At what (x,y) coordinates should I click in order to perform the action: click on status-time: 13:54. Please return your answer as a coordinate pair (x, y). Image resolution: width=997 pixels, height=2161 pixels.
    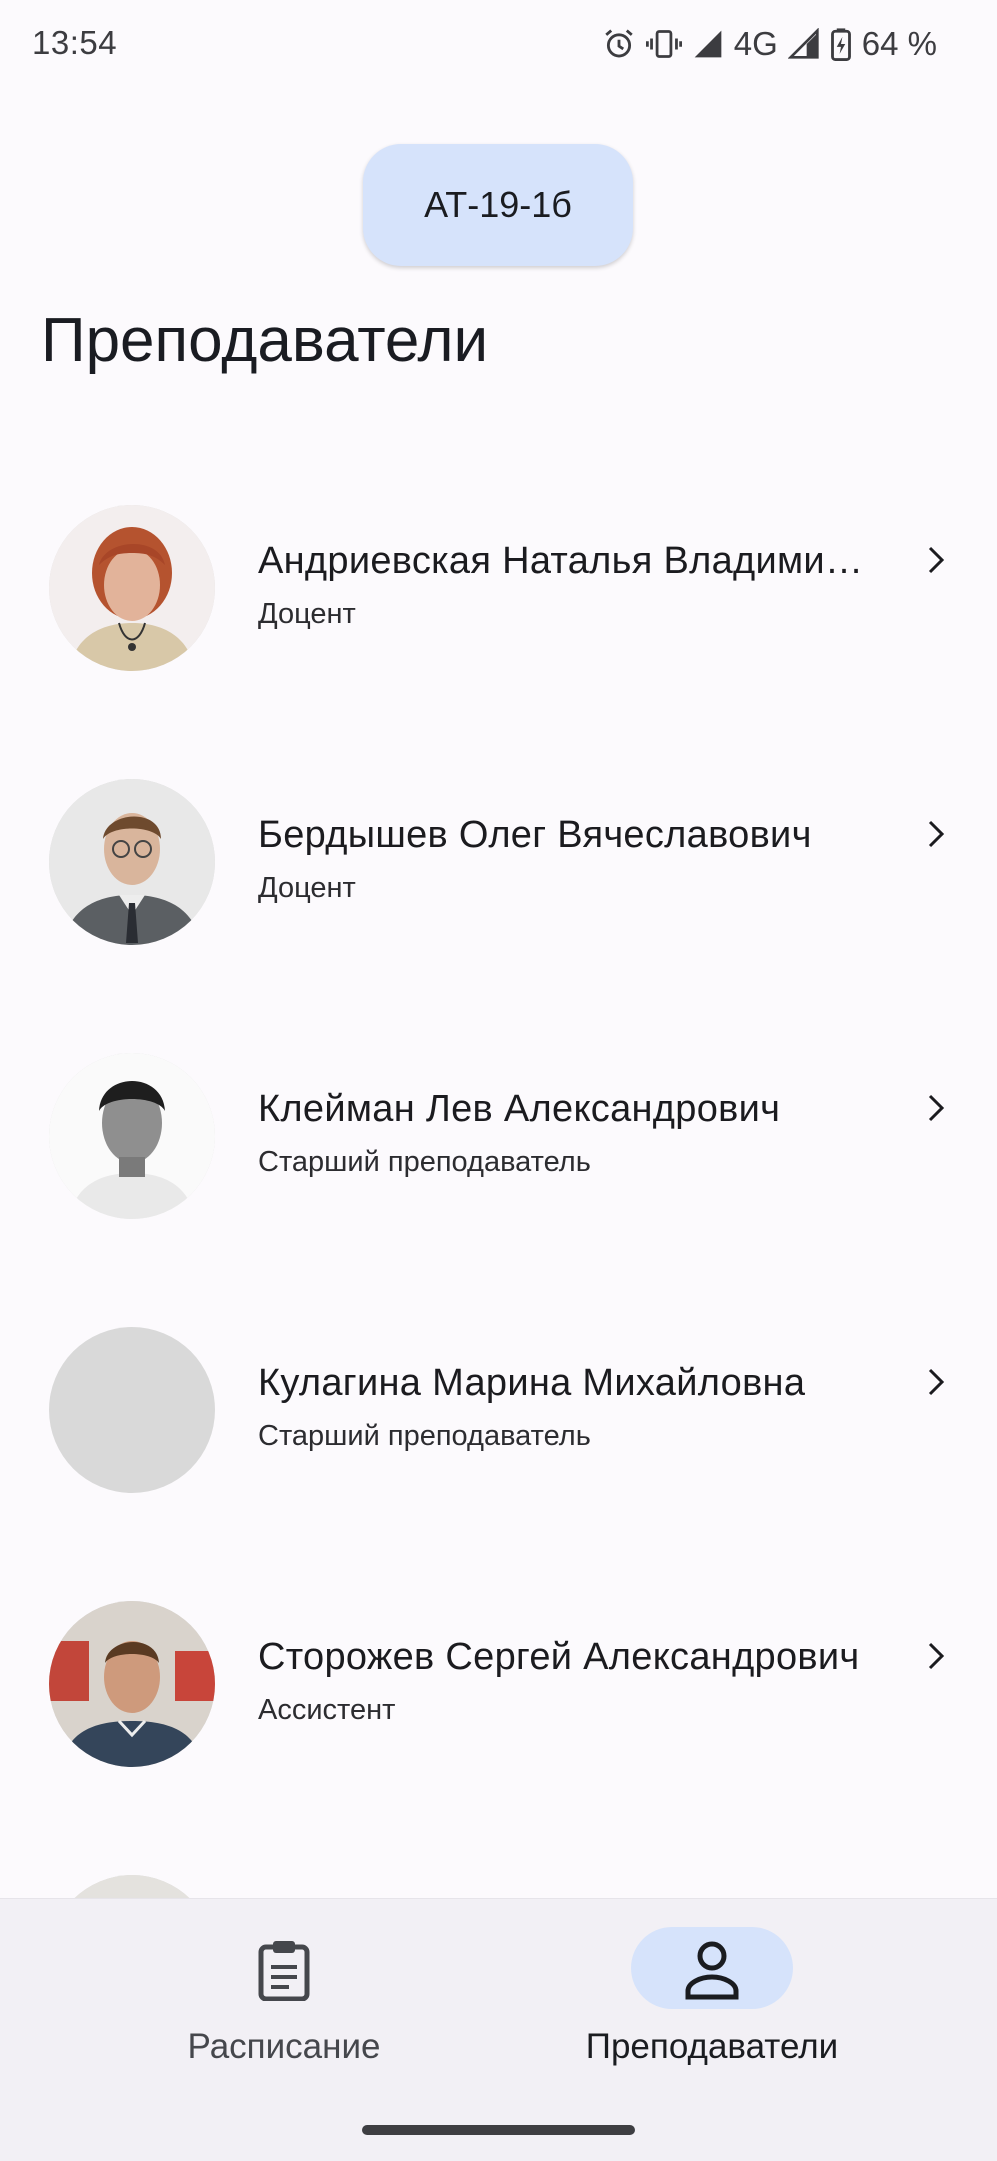
    Looking at the image, I should click on (75, 42).